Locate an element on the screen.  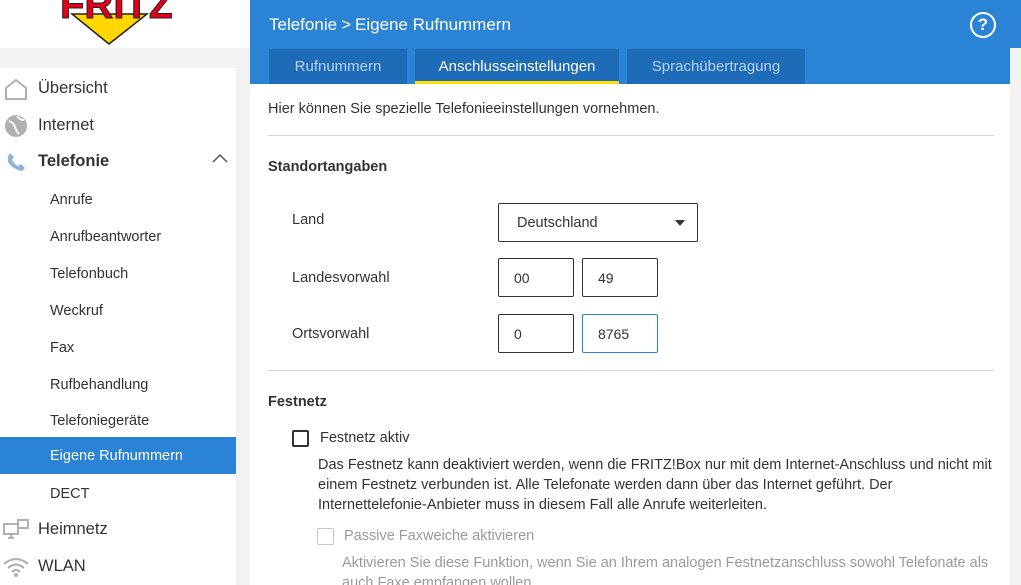
sidebar-subitem-telefonbuch: Telefonbuch is located at coordinates (118, 273).